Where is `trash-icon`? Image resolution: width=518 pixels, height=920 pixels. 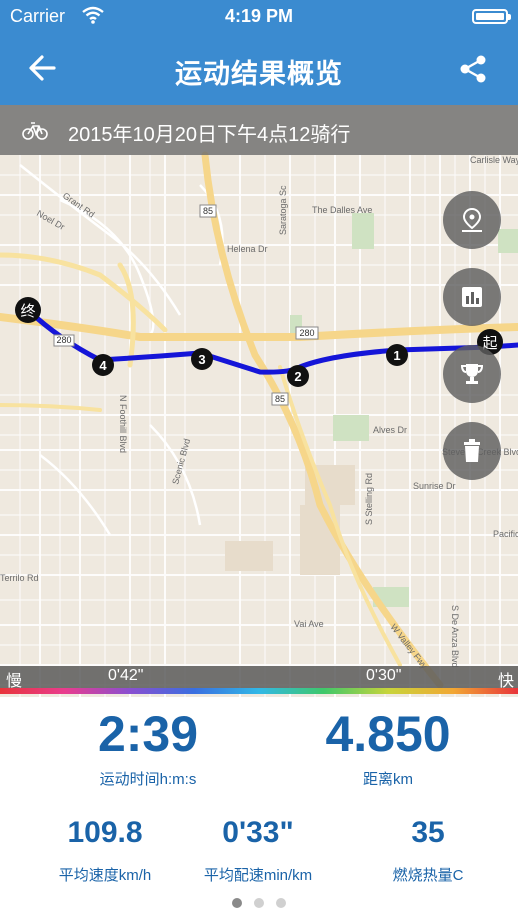
trash-icon is located at coordinates (472, 450).